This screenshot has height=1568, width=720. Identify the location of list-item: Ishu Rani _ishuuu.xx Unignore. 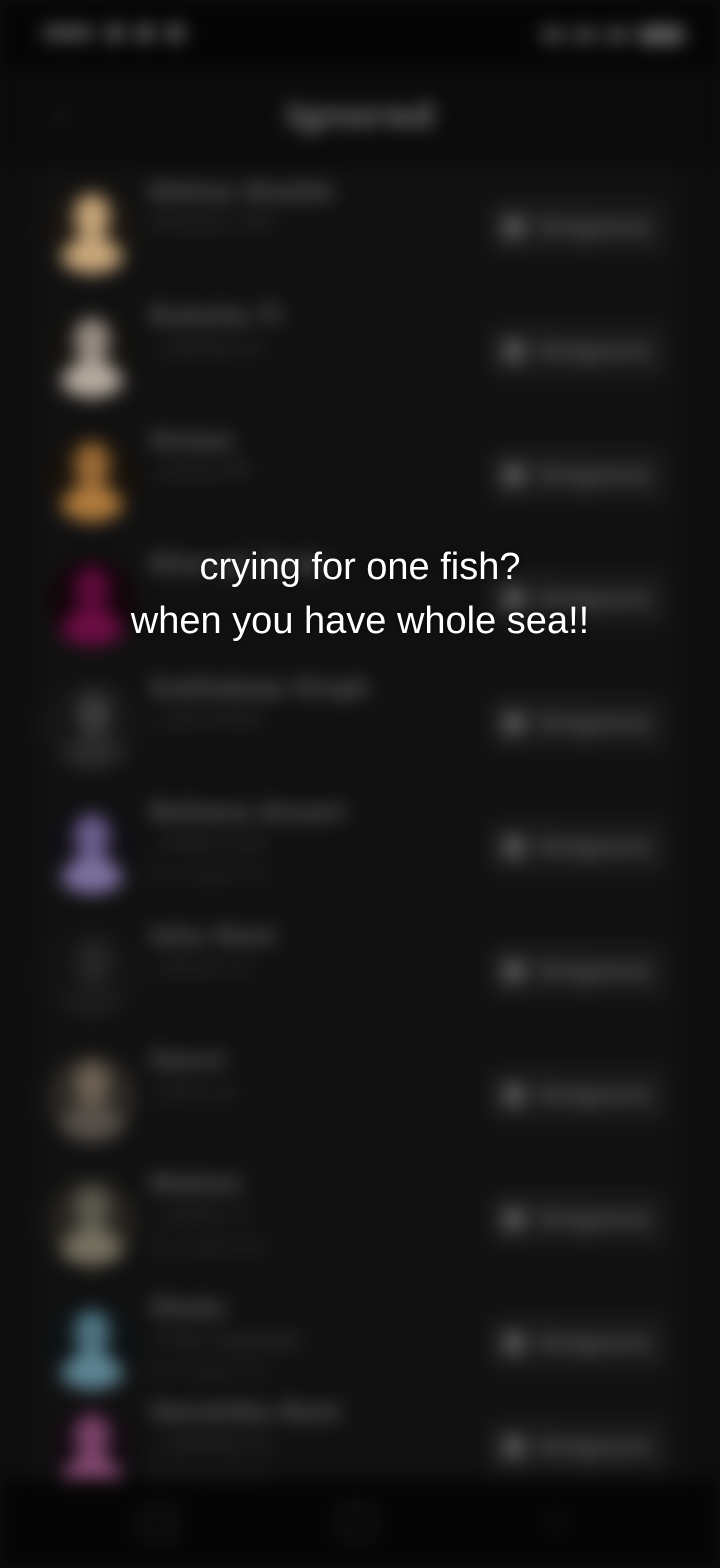
(360, 974).